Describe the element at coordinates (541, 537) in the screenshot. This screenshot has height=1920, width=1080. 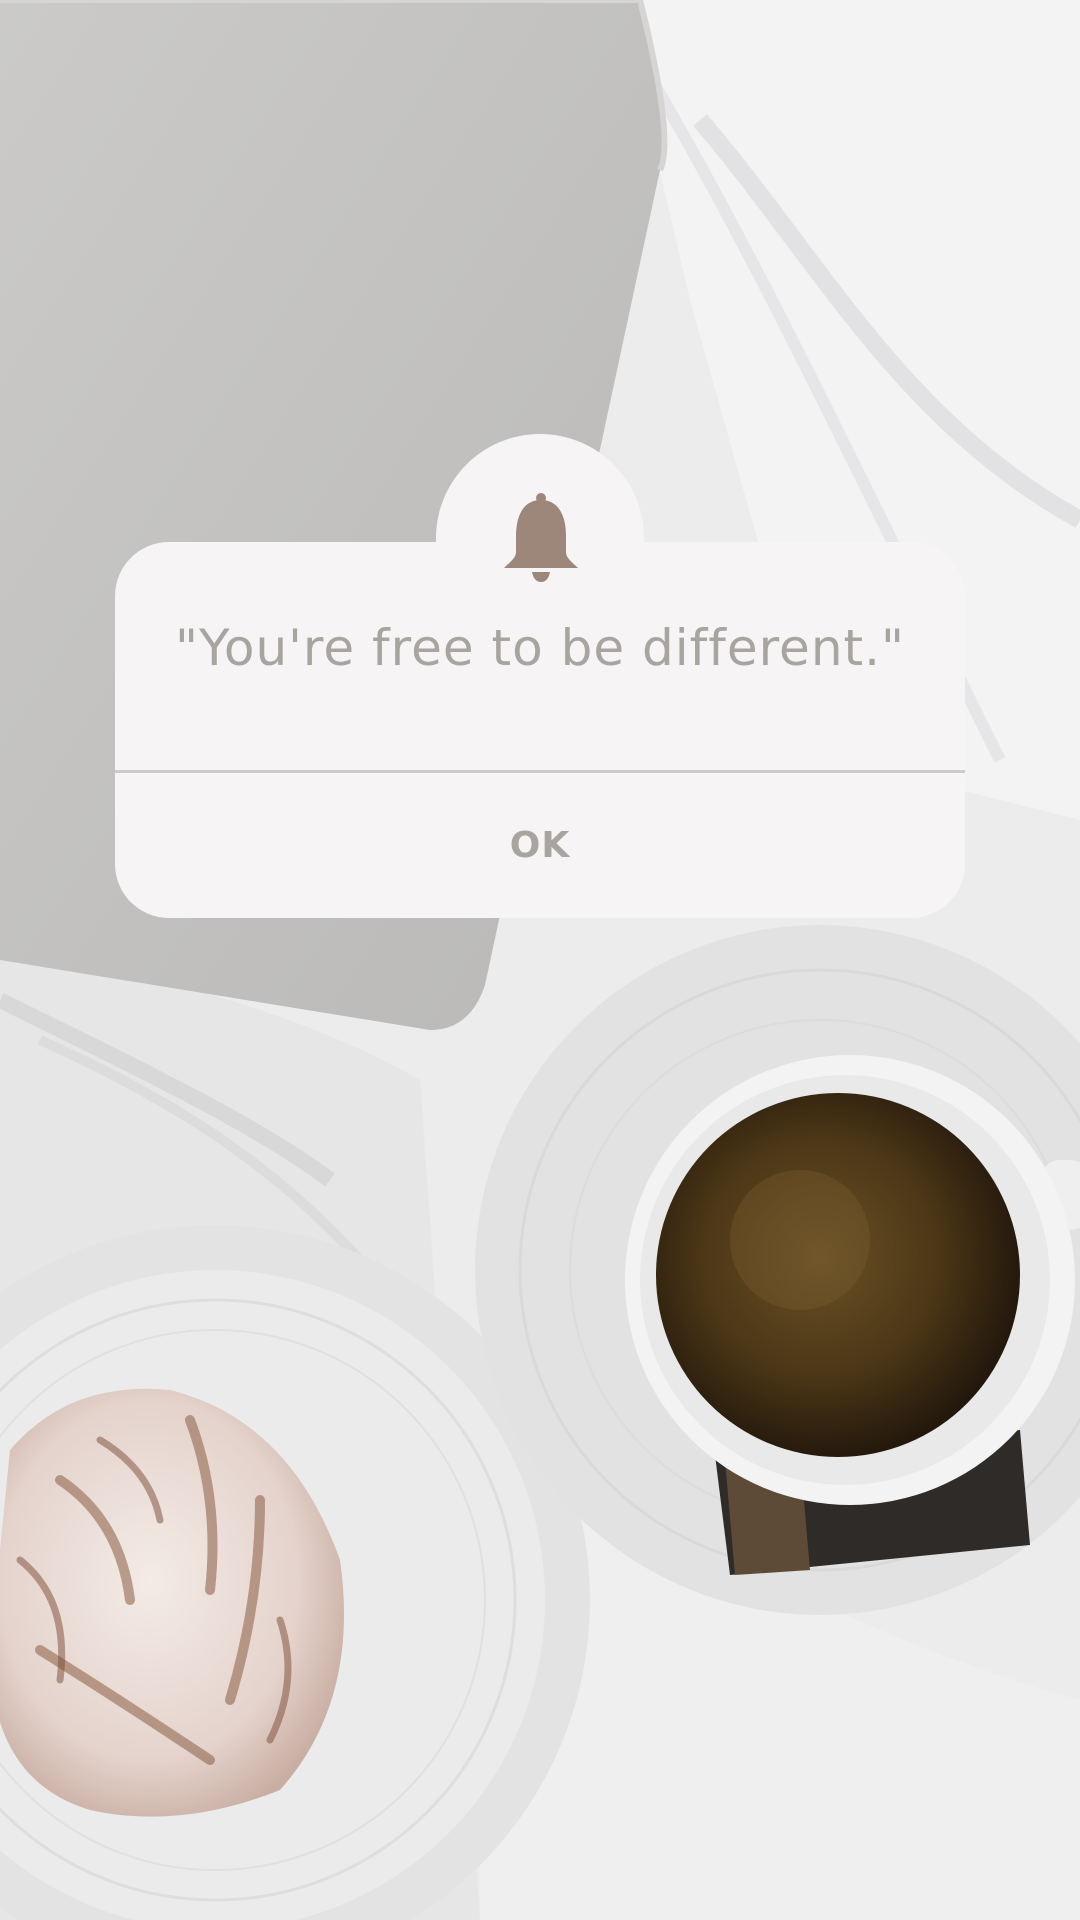
I see `bell-icon` at that location.